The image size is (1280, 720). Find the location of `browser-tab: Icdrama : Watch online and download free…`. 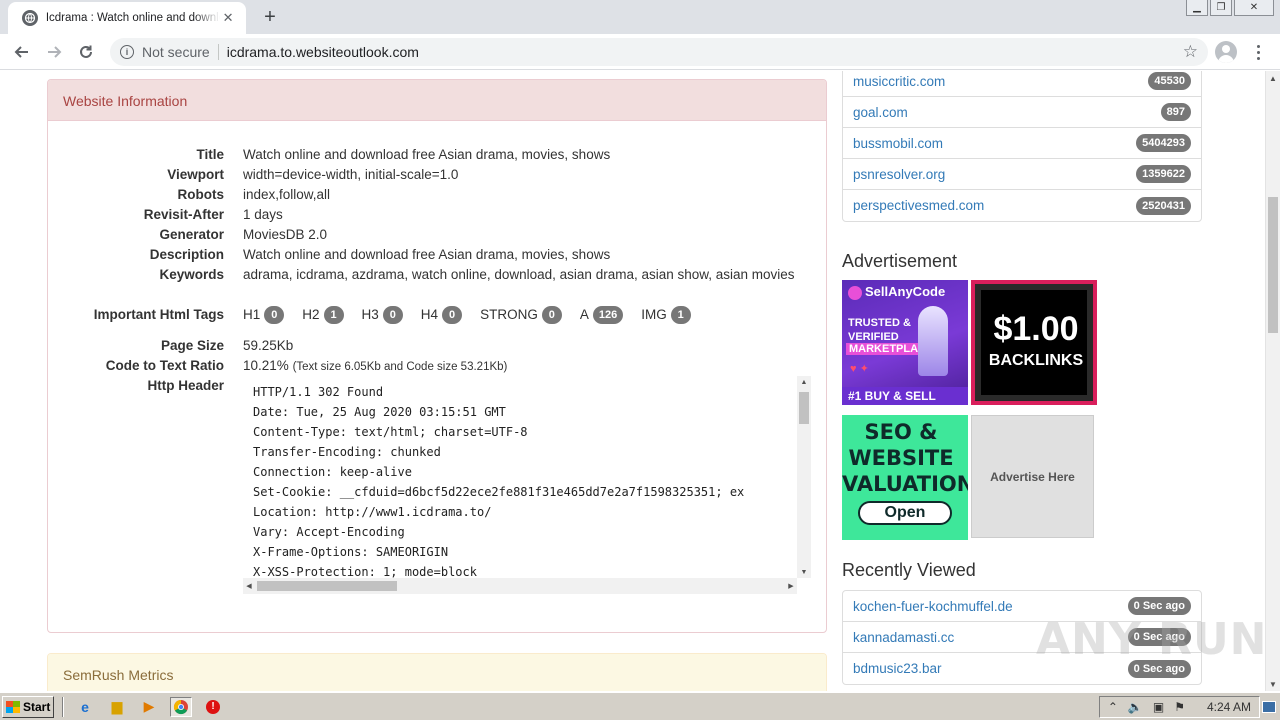

browser-tab: Icdrama : Watch online and download free… is located at coordinates (127, 18).